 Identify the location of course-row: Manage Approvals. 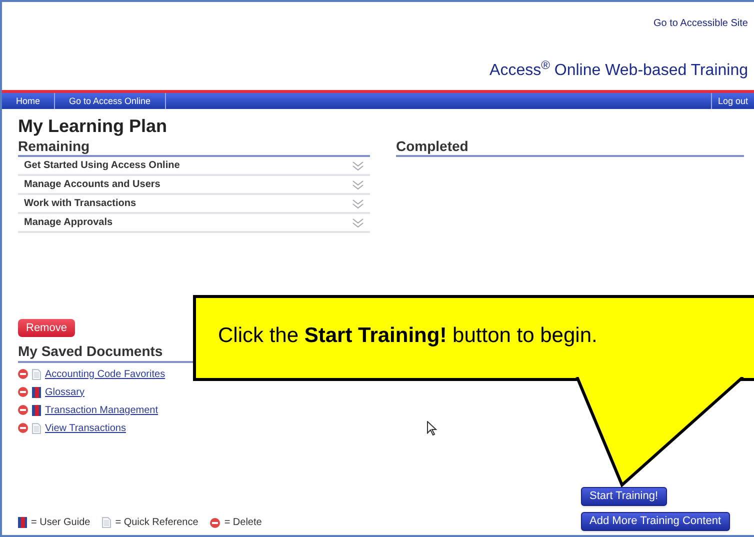
(194, 223).